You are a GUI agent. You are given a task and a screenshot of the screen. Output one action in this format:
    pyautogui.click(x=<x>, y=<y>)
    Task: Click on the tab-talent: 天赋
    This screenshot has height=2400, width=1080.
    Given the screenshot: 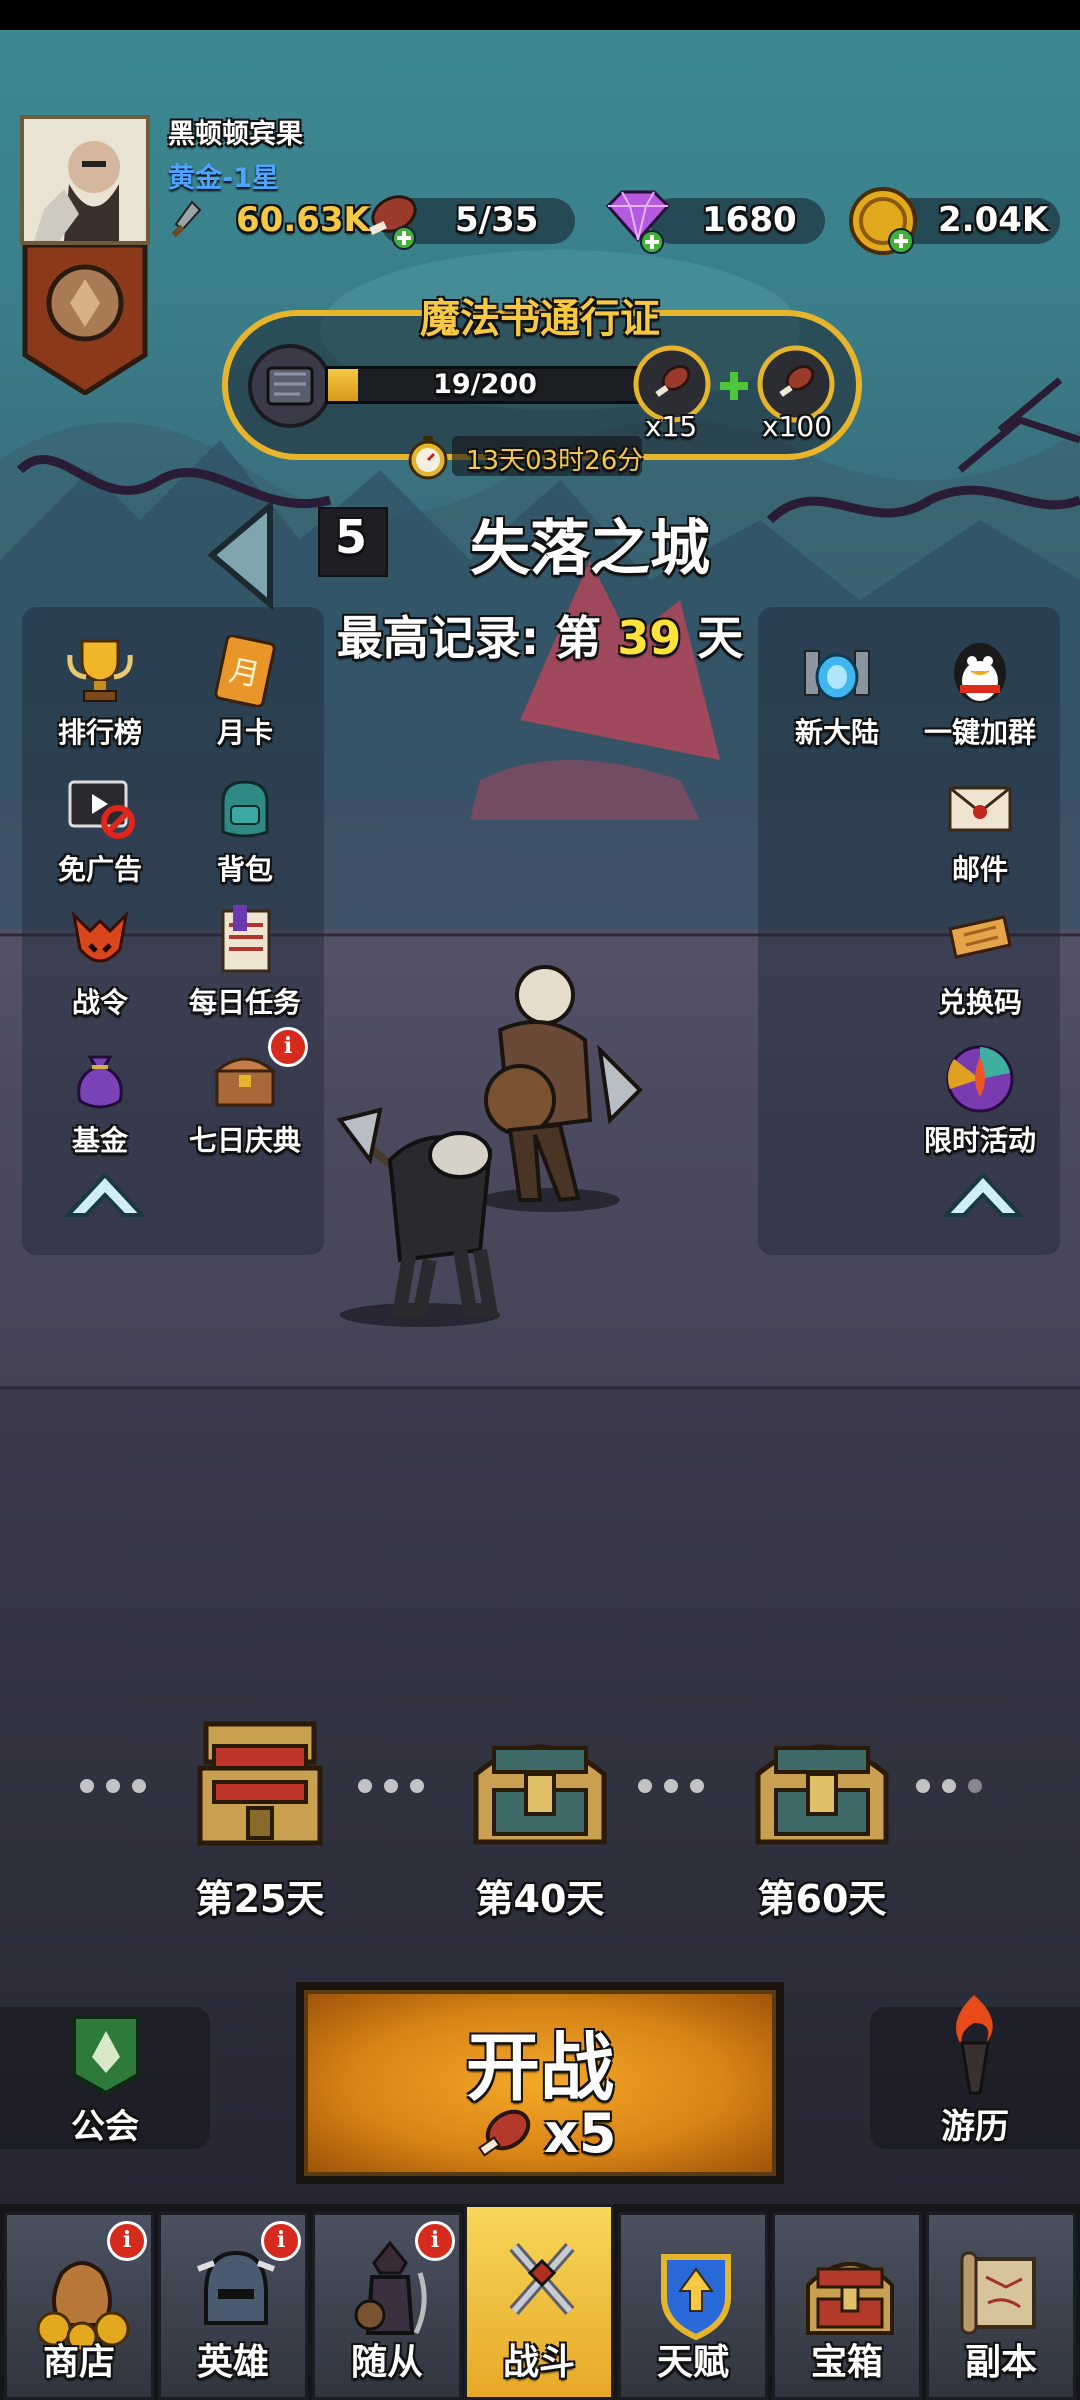 What is the action you would take?
    pyautogui.click(x=693, y=2306)
    